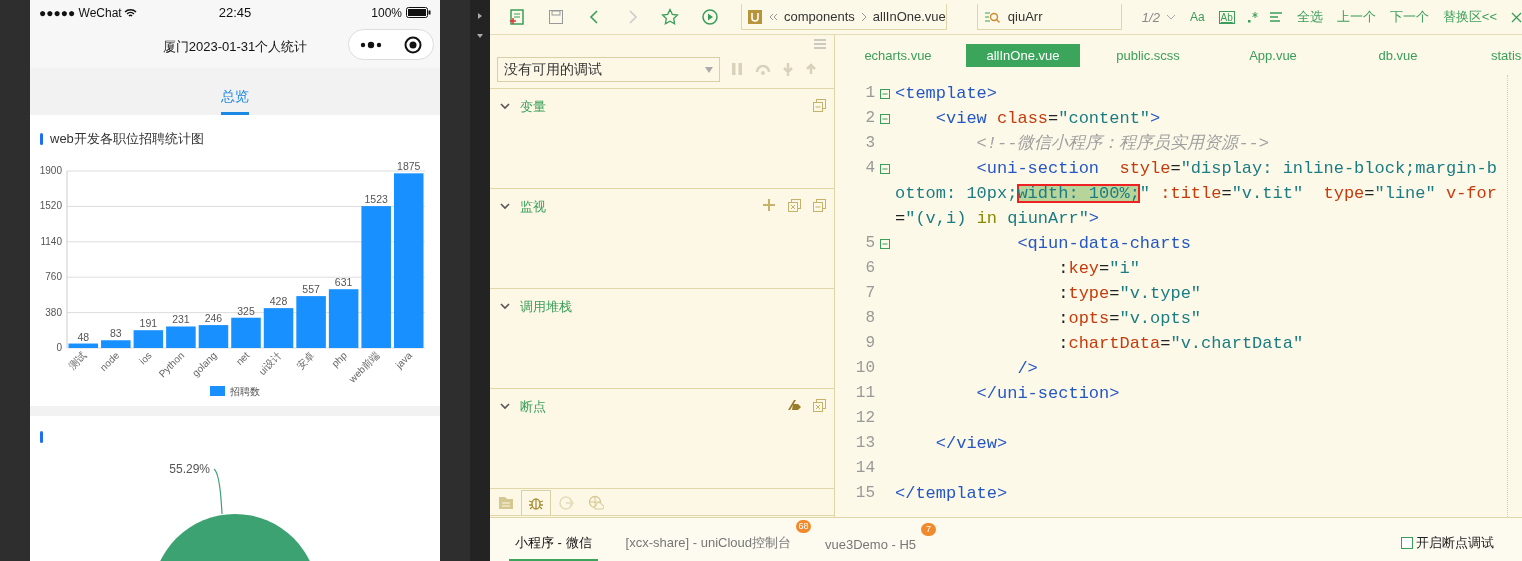  Describe the element at coordinates (1516, 17) in the screenshot. I see `close-icon` at that location.